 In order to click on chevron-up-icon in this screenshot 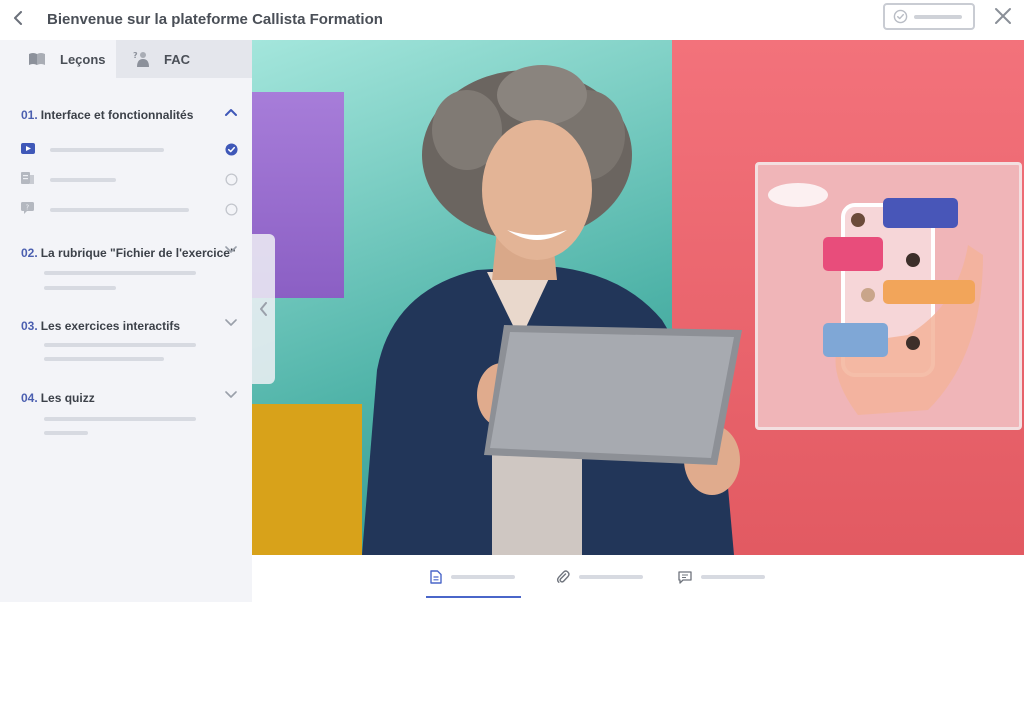, I will do `click(231, 112)`.